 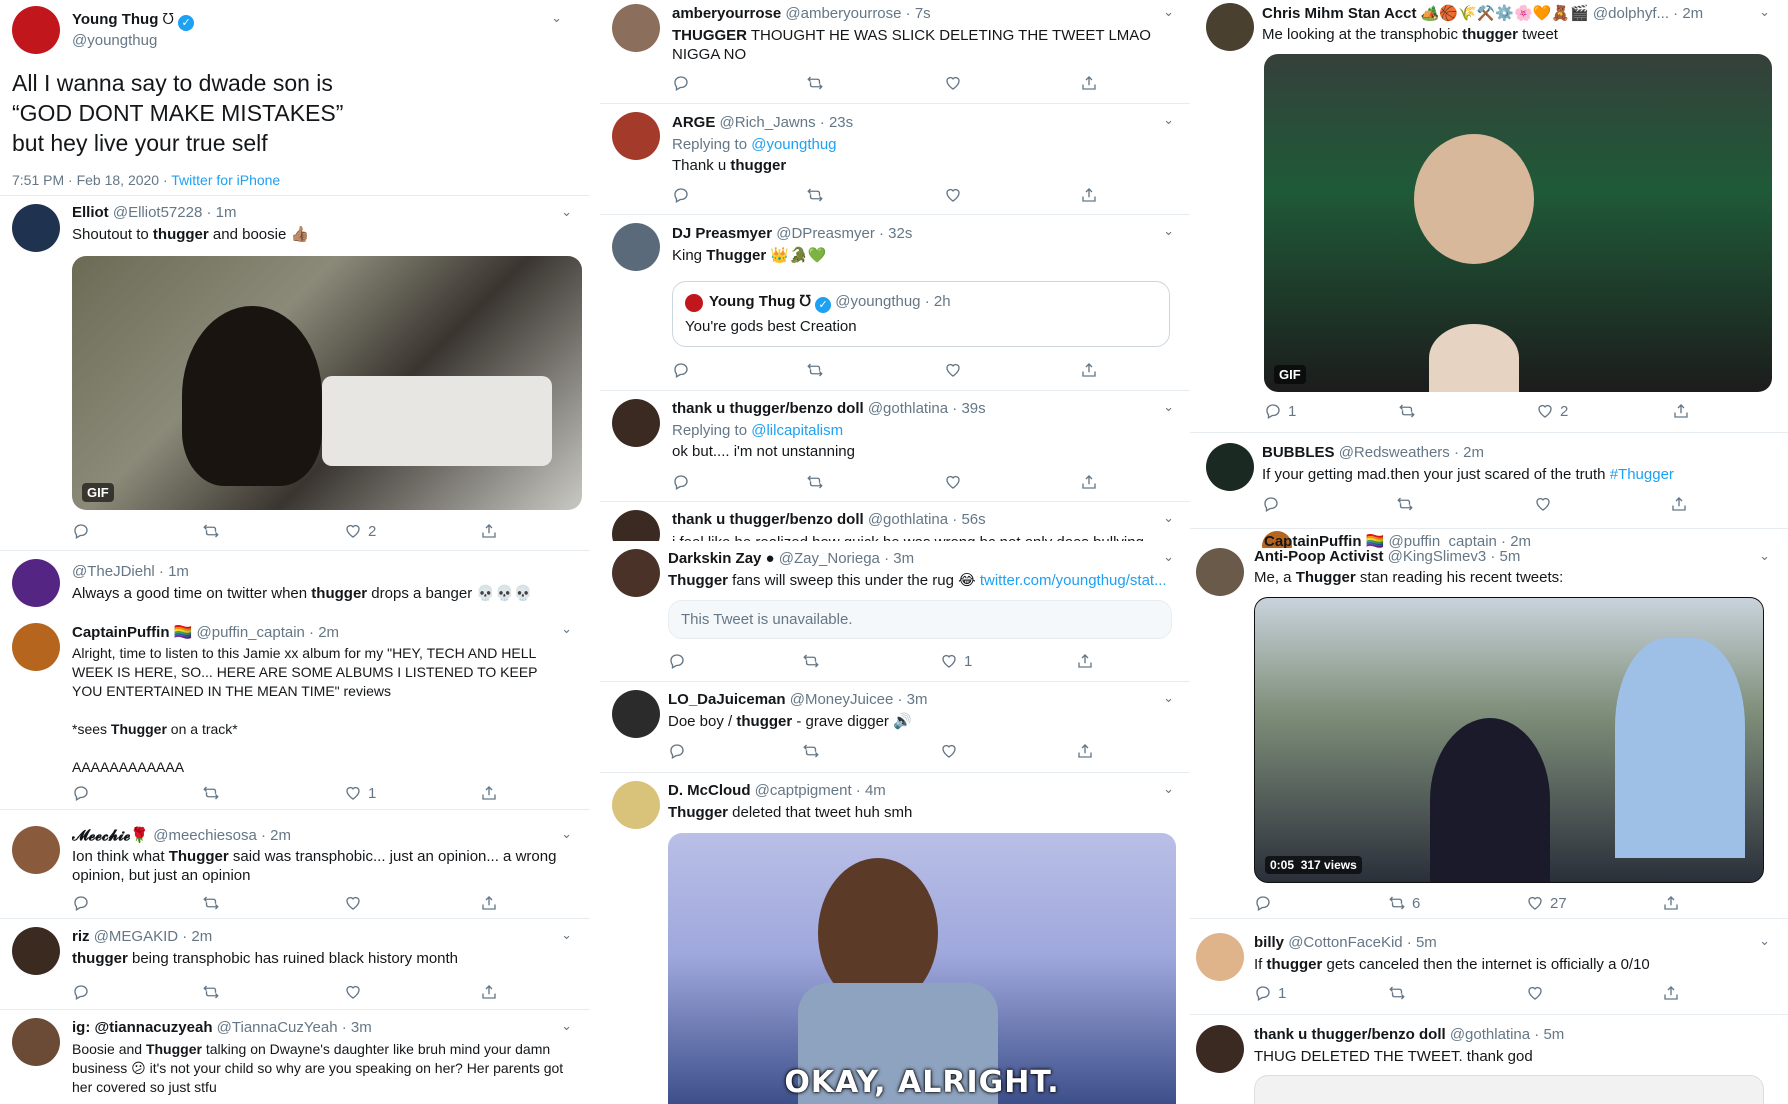 I want to click on author-handle: @gothlatina · 5m, so click(x=1507, y=1034).